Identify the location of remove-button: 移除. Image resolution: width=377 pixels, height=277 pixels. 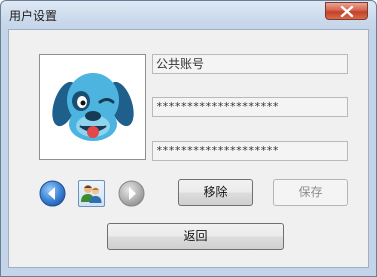
(215, 192).